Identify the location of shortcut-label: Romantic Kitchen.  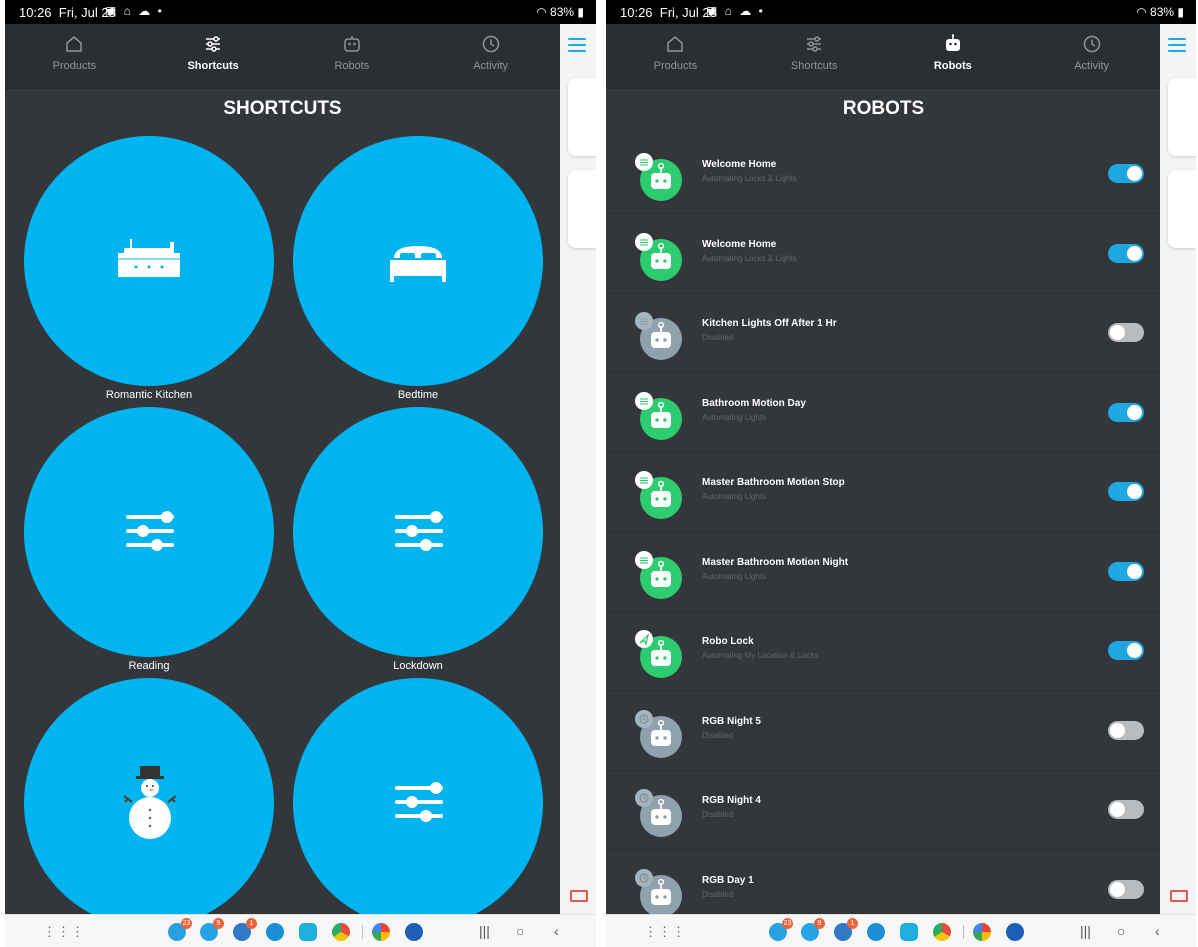
(149, 395).